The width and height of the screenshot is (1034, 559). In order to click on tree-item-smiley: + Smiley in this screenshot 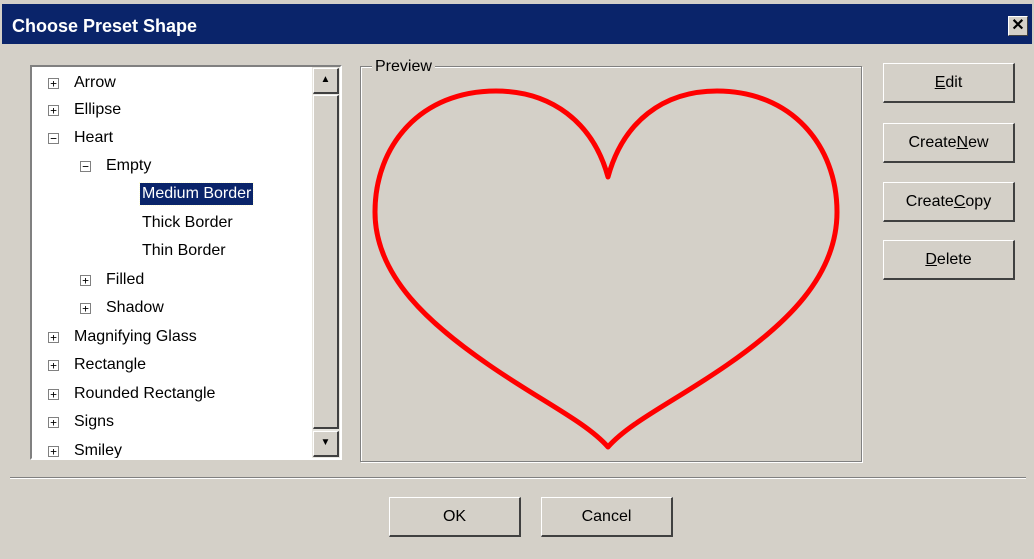, I will do `click(178, 449)`.